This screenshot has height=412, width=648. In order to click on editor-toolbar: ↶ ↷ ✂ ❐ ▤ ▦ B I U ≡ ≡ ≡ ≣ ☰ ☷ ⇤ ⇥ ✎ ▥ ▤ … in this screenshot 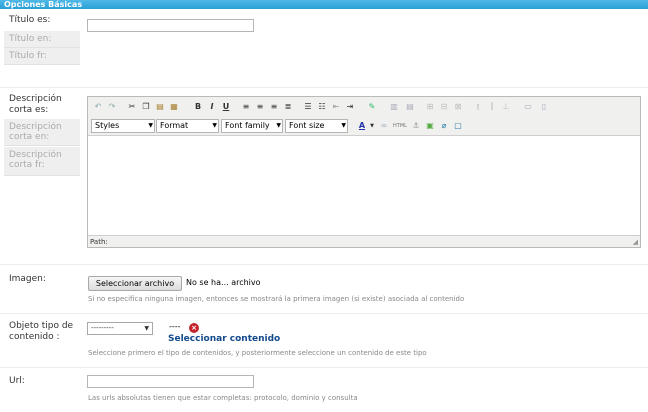, I will do `click(364, 116)`.